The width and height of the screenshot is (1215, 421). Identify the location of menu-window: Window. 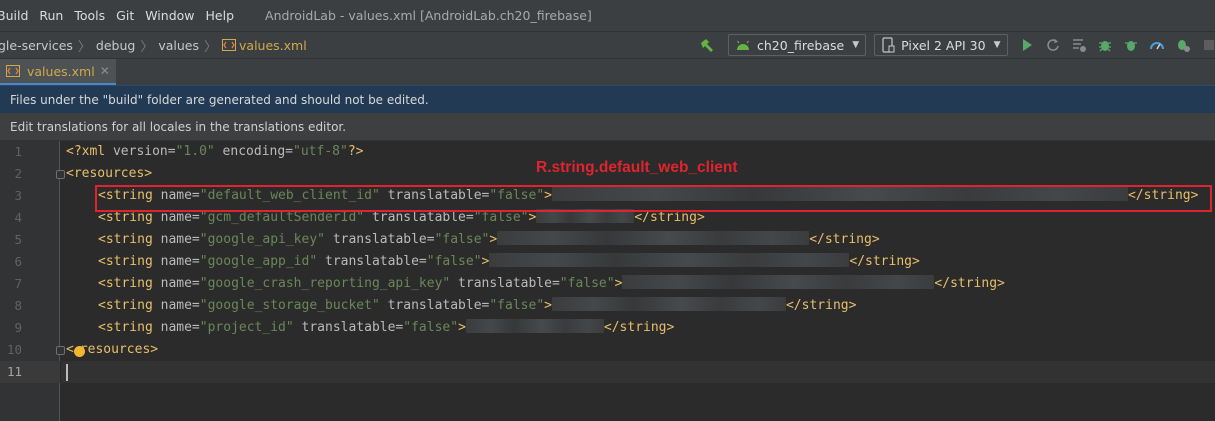
(169, 15).